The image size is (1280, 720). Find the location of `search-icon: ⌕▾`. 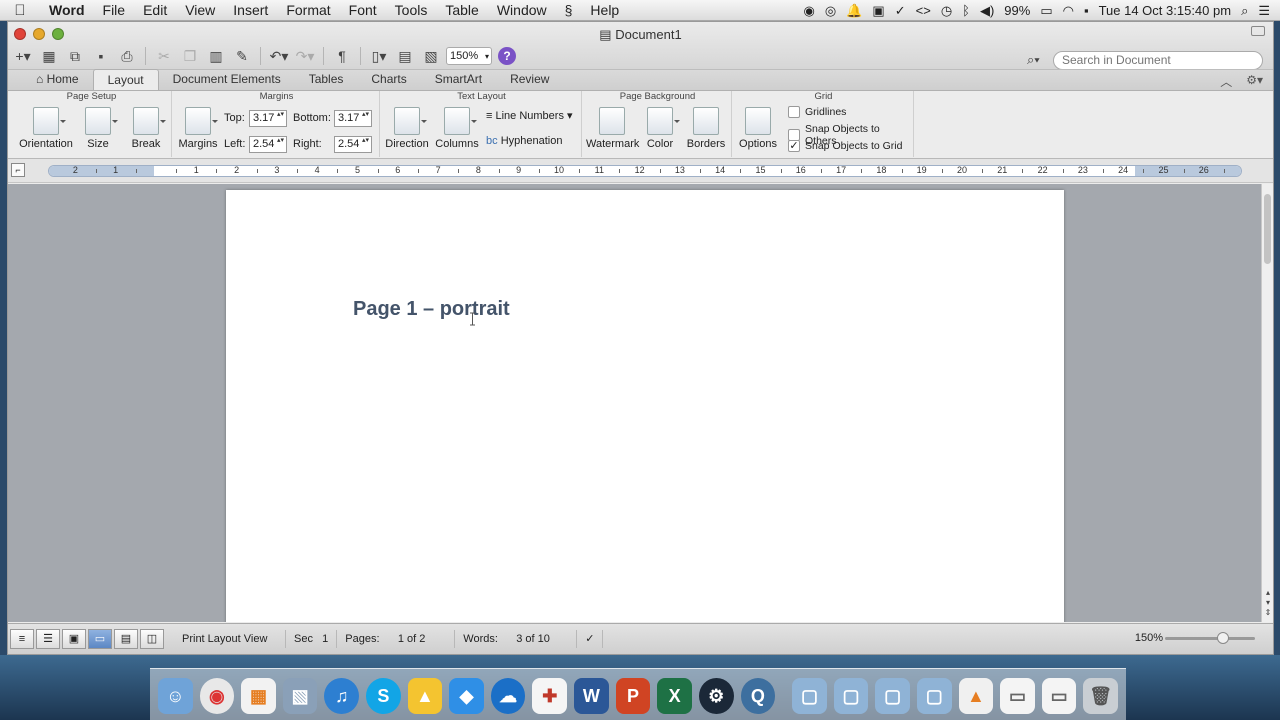

search-icon: ⌕▾ is located at coordinates (1040, 60).